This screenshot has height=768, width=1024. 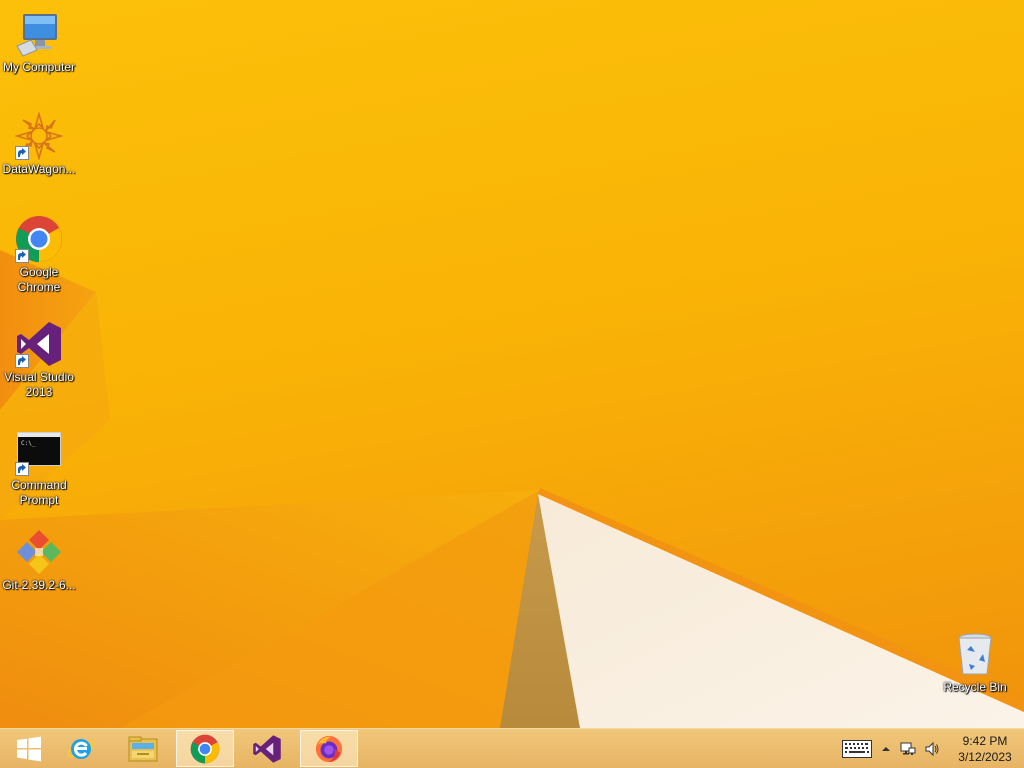 I want to click on network-icon, so click(x=908, y=749).